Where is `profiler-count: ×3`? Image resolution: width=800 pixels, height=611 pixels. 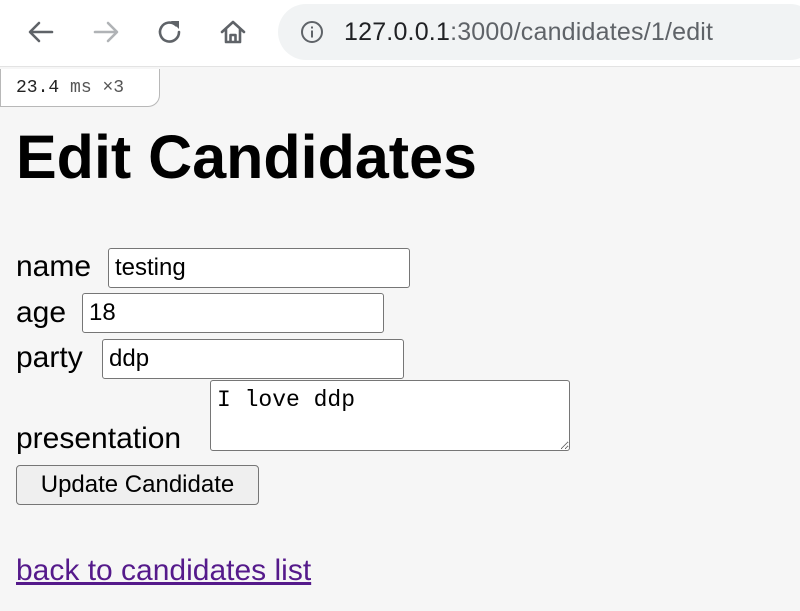 profiler-count: ×3 is located at coordinates (113, 88).